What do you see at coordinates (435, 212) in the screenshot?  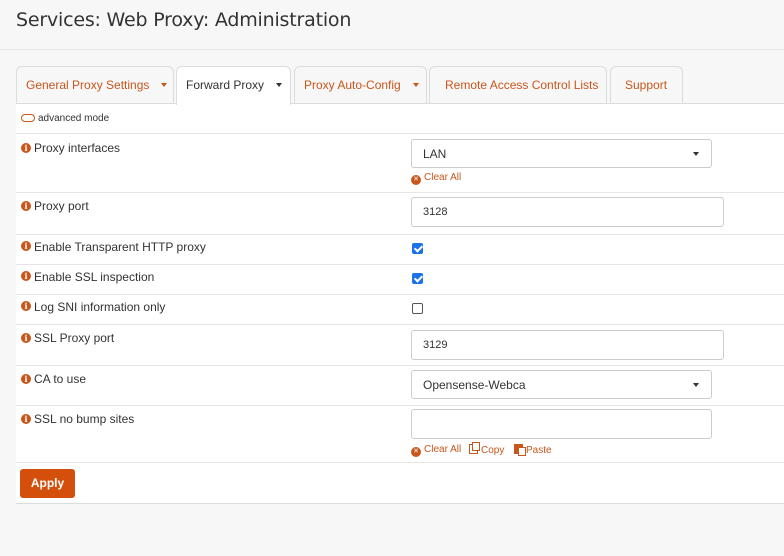 I see `input-value: 3128` at bounding box center [435, 212].